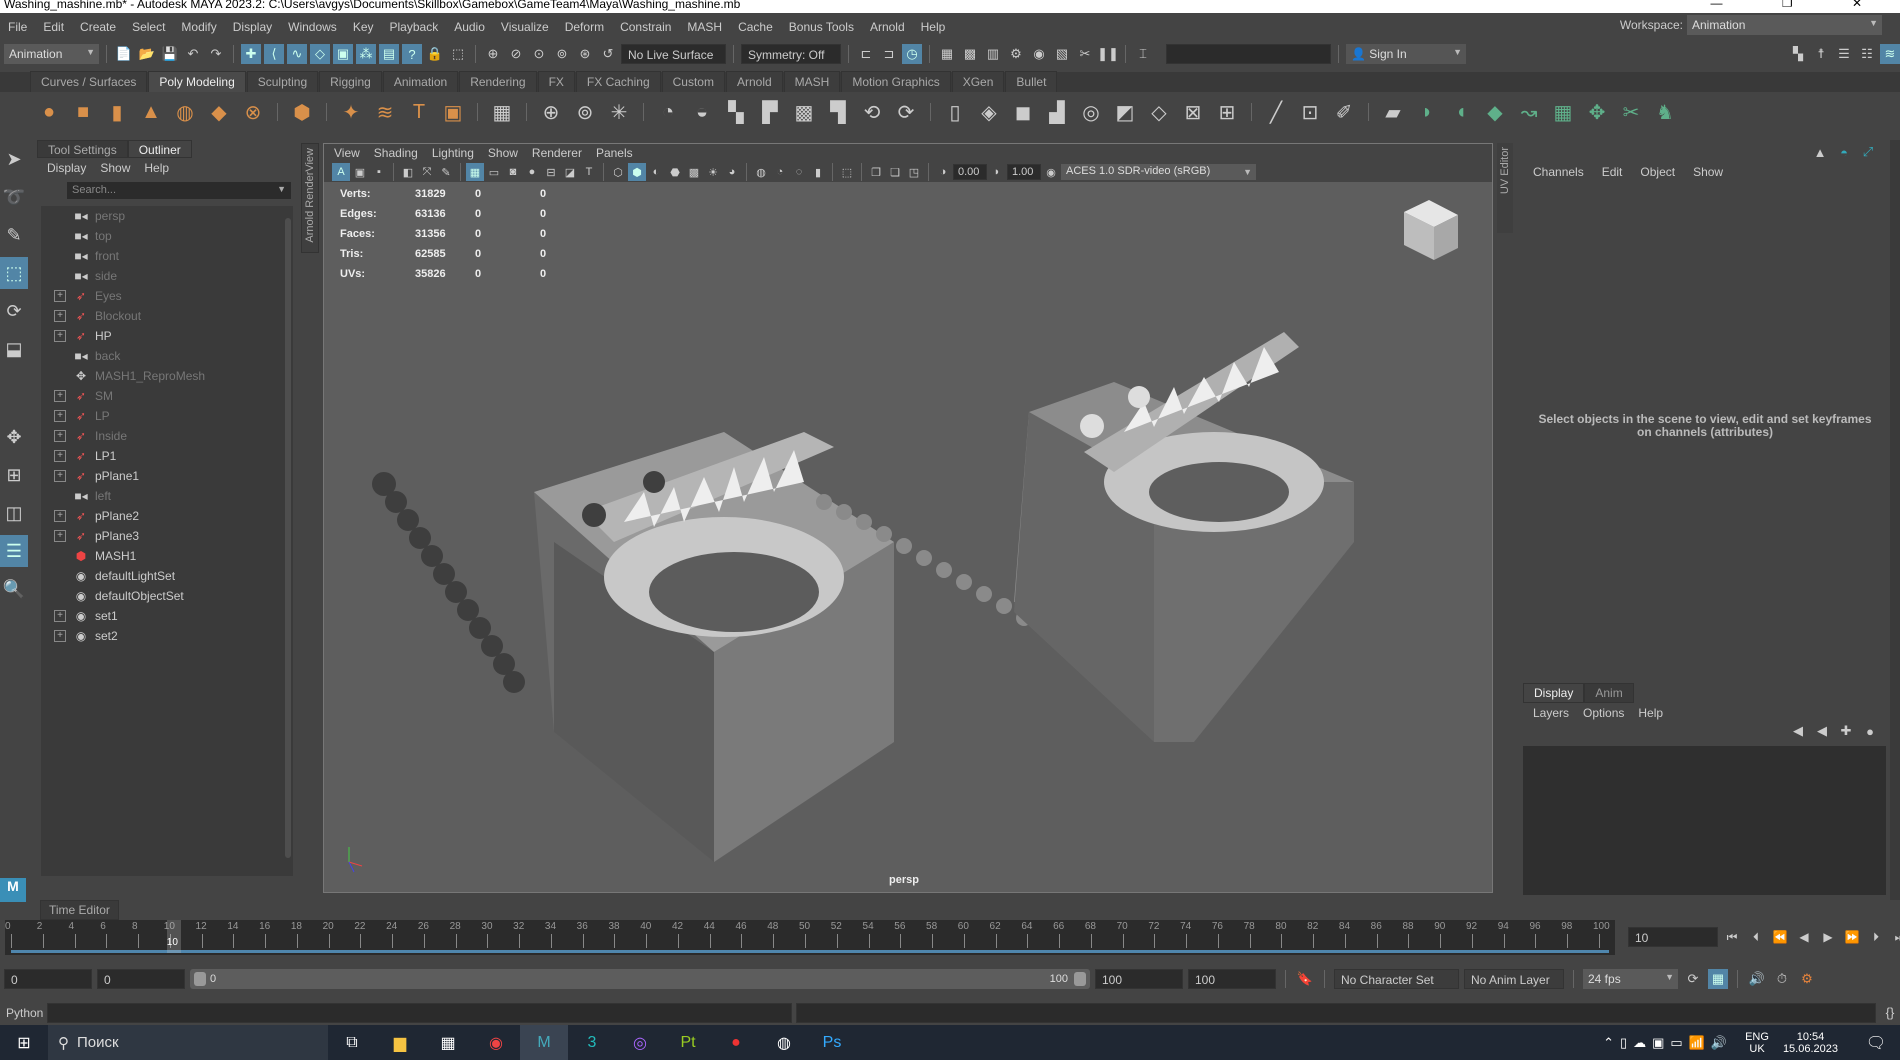 This screenshot has height=1060, width=1900. Describe the element at coordinates (1732, 937) in the screenshot. I see `go-to-start-icon: ⏮` at that location.